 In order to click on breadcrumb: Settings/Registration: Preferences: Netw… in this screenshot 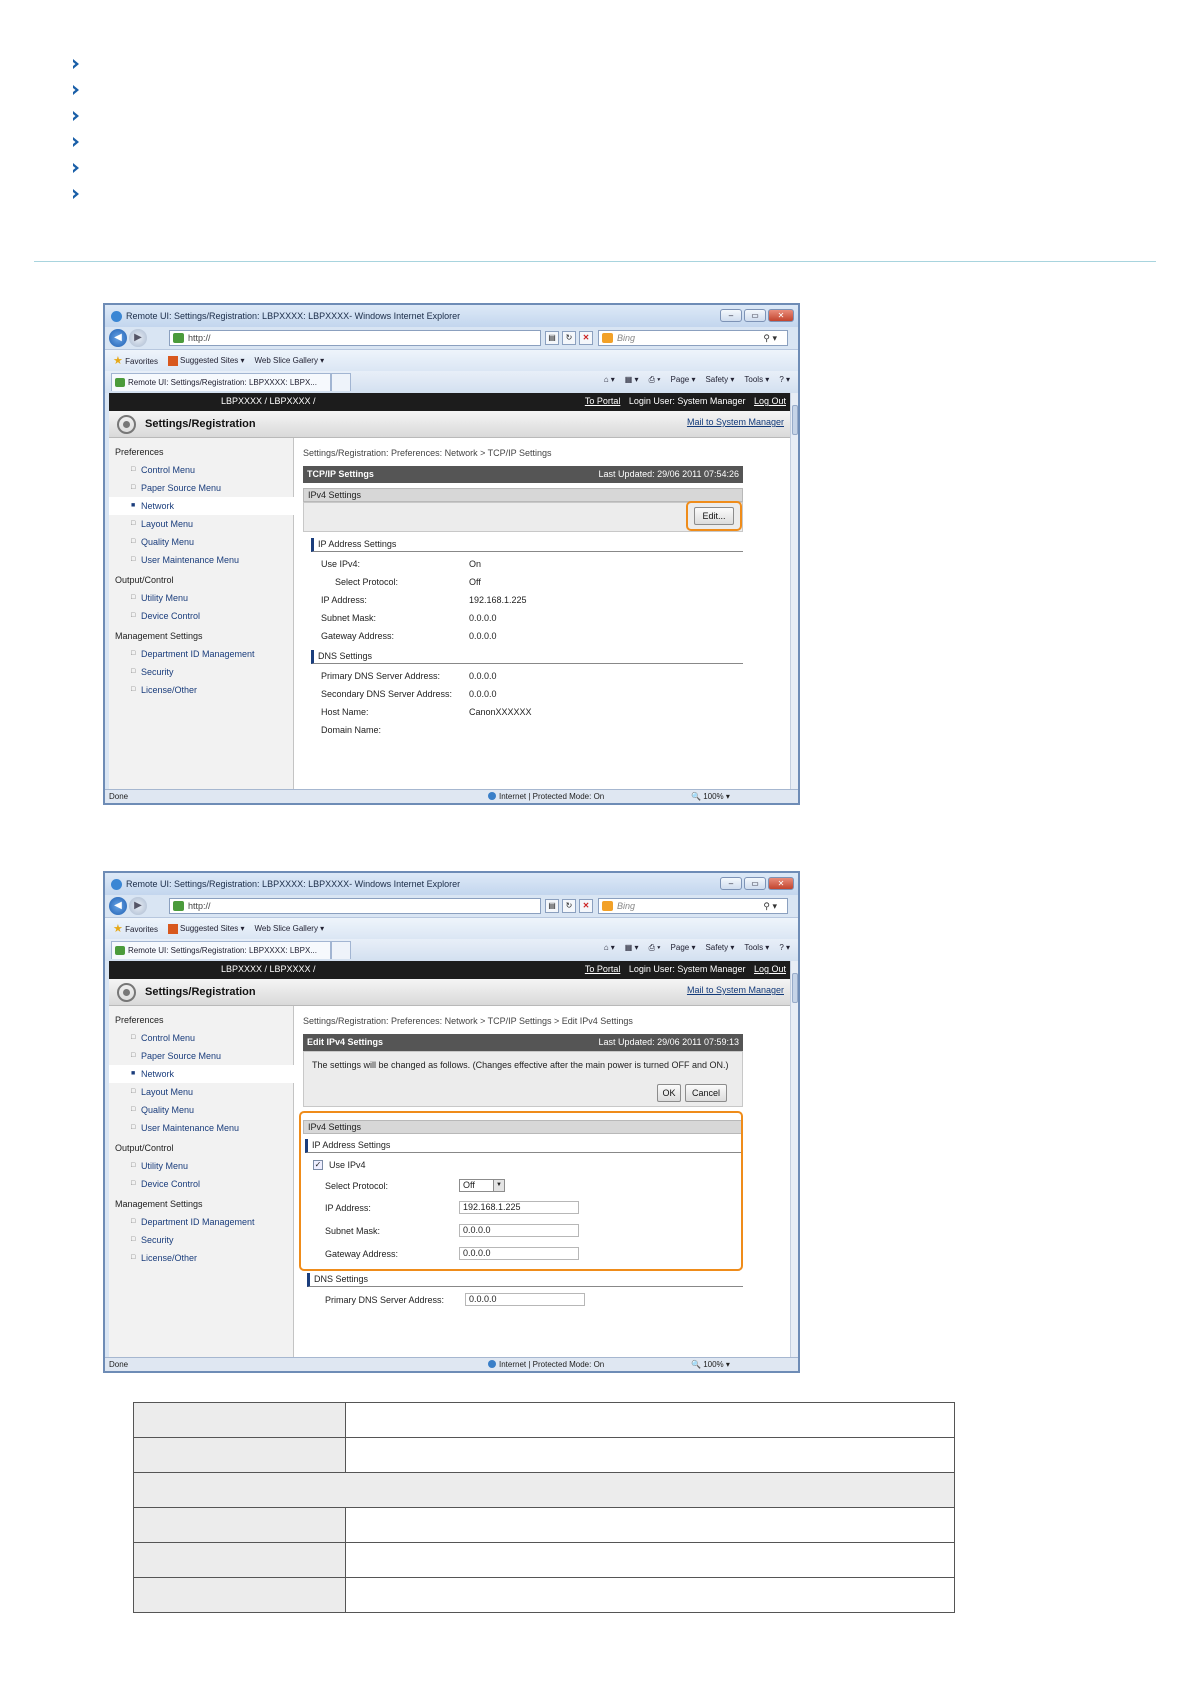, I will do `click(427, 453)`.